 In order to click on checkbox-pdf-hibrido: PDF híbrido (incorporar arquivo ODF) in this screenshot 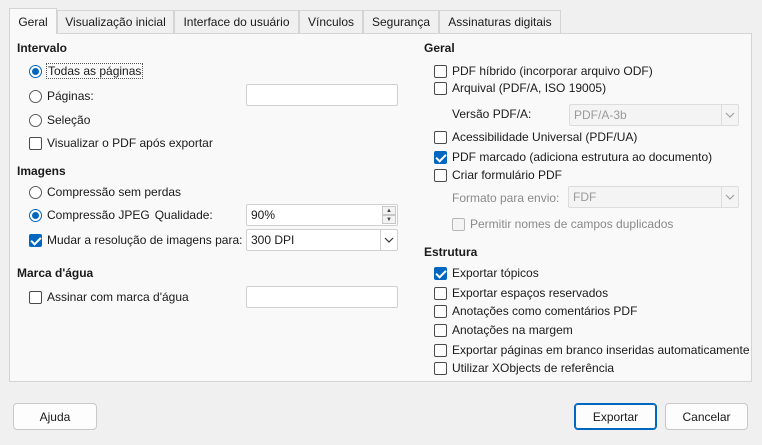, I will do `click(543, 71)`.